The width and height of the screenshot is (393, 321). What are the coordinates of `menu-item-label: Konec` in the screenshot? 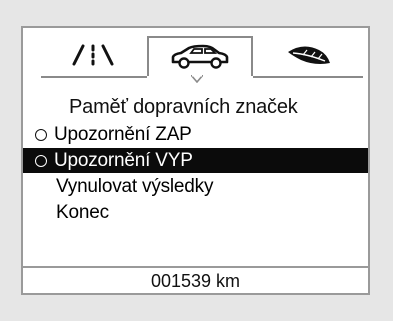 It's located at (82, 212).